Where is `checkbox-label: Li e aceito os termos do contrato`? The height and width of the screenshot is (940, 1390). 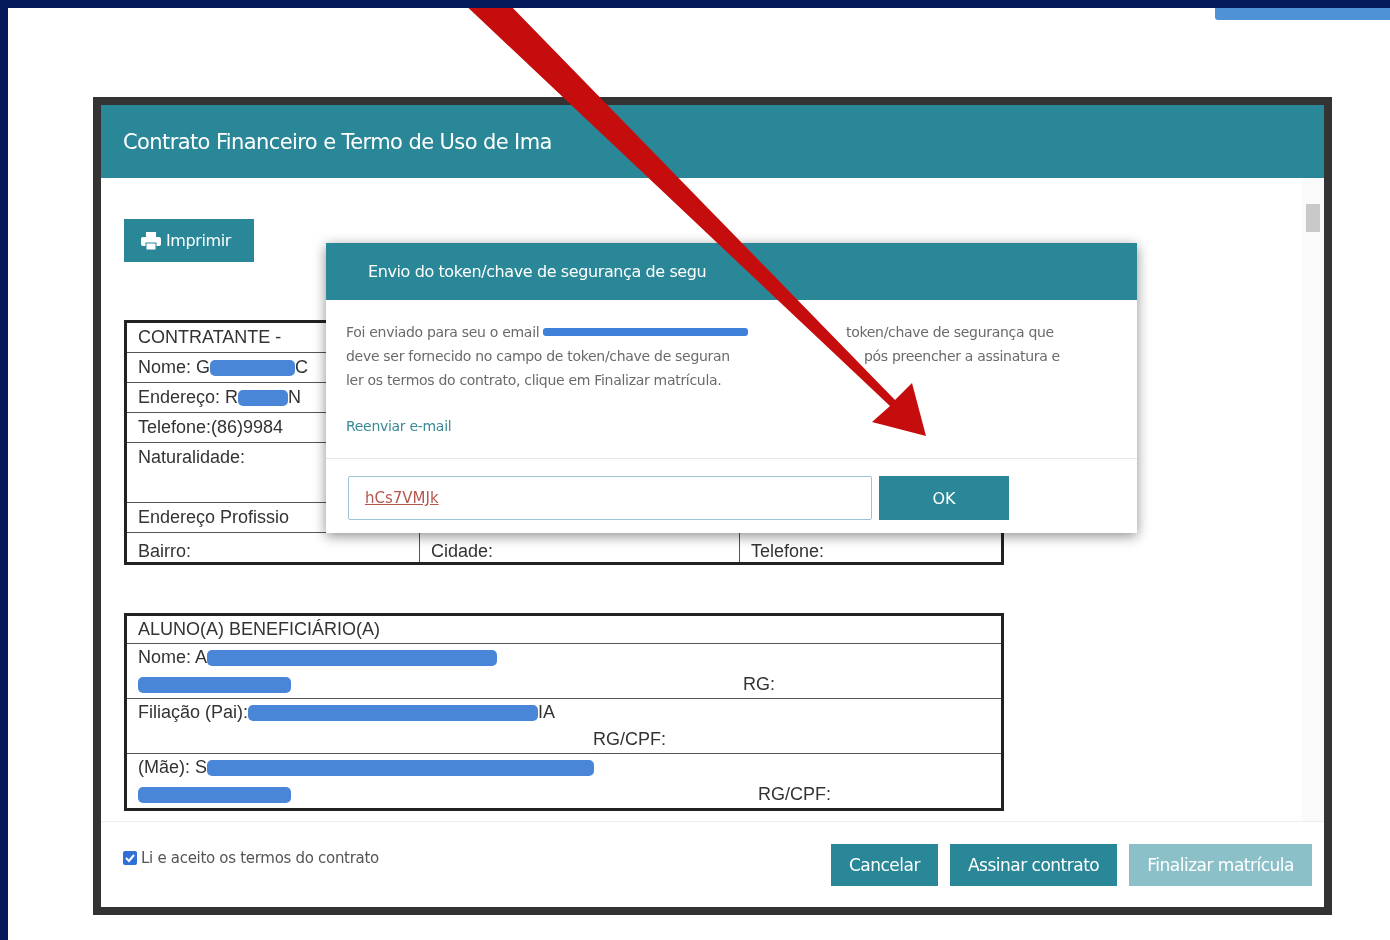
checkbox-label: Li e aceito os termos do contrato is located at coordinates (260, 857).